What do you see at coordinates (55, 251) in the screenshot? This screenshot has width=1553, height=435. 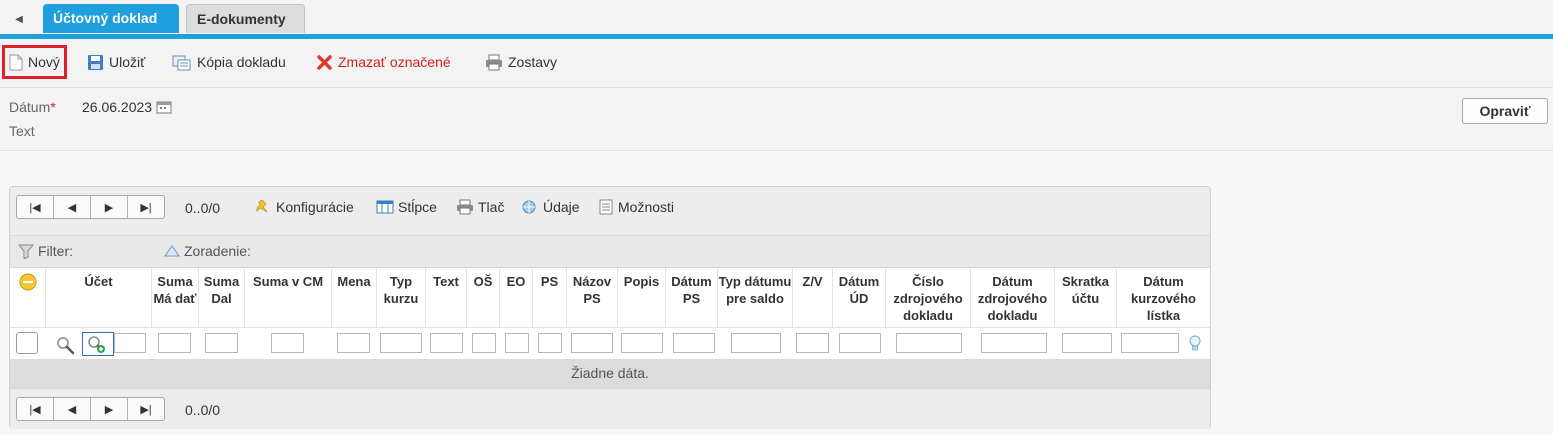 I see `filter-label: Filter:` at bounding box center [55, 251].